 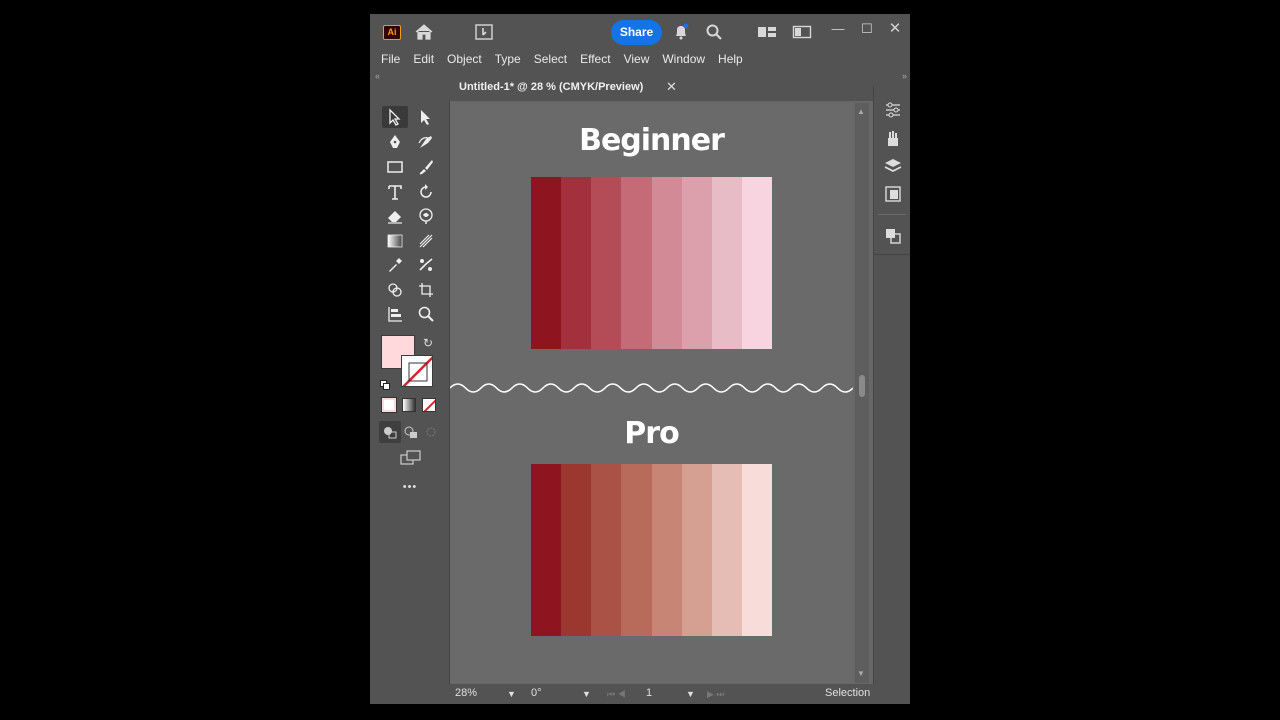 I want to click on zoom-field: 28%, so click(x=466, y=693).